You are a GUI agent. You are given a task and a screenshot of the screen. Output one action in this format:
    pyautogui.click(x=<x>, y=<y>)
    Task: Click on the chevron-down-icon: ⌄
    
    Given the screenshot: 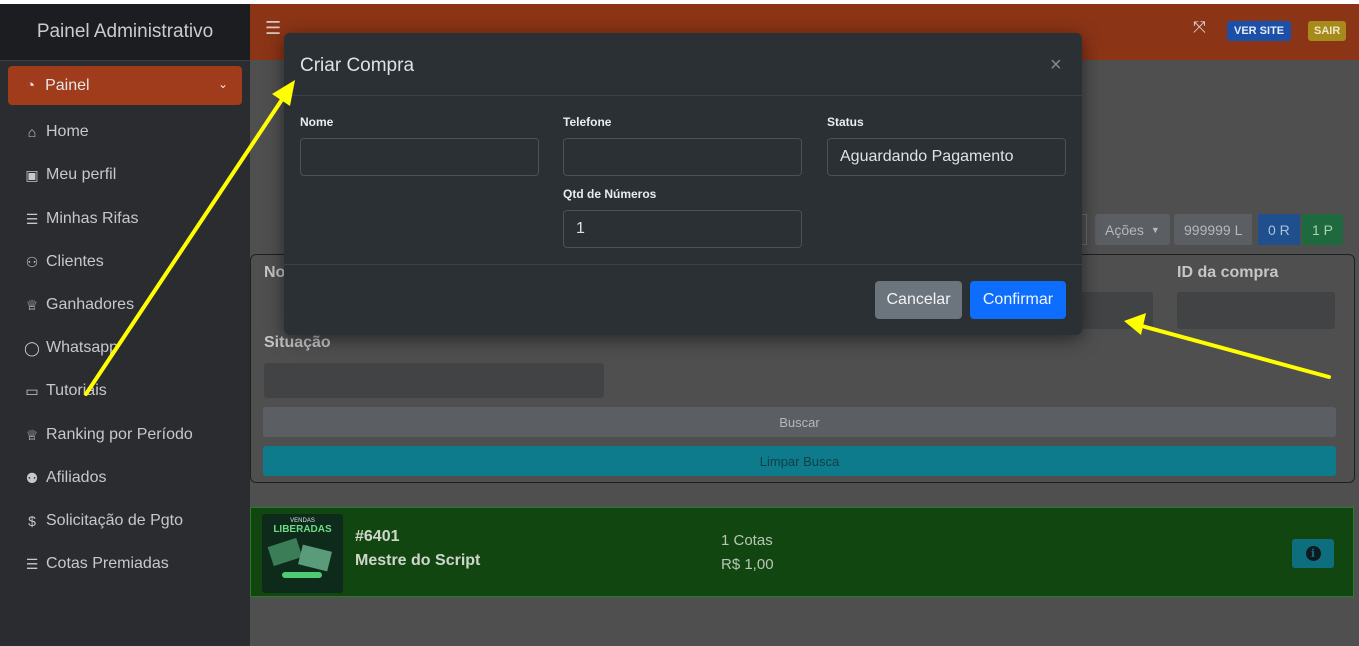 What is the action you would take?
    pyautogui.click(x=222, y=84)
    